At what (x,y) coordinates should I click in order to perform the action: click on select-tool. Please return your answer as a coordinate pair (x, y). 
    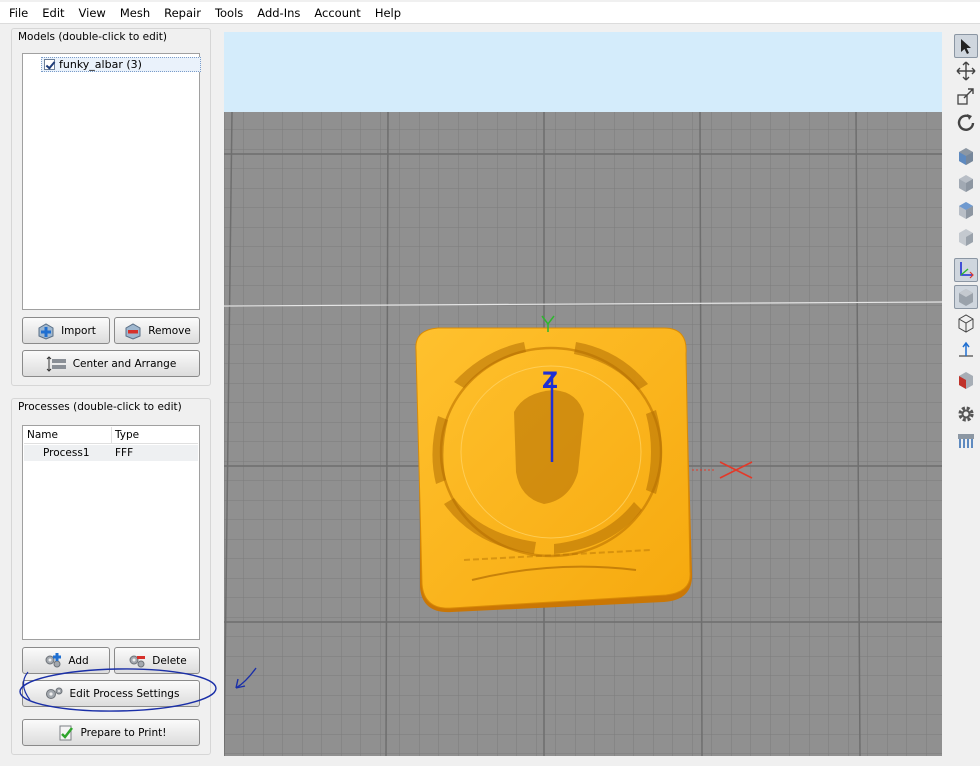
    Looking at the image, I should click on (966, 46).